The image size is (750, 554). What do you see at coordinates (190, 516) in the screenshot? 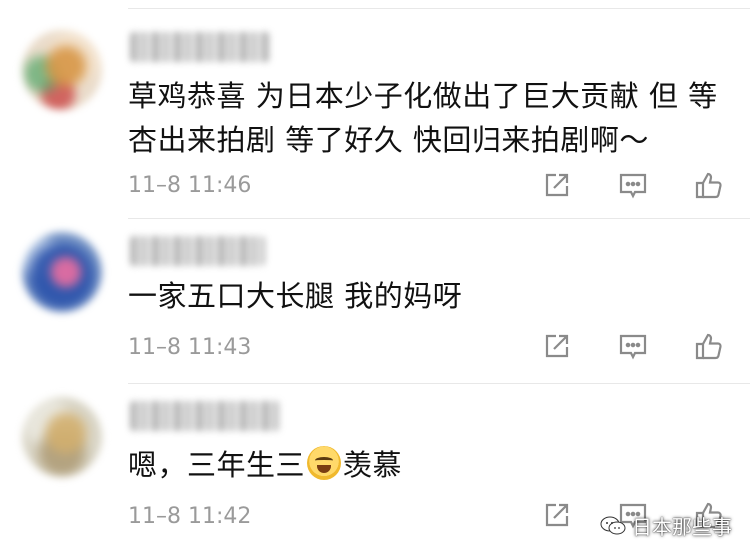
I see `timestamp: 11–8 11:42` at bounding box center [190, 516].